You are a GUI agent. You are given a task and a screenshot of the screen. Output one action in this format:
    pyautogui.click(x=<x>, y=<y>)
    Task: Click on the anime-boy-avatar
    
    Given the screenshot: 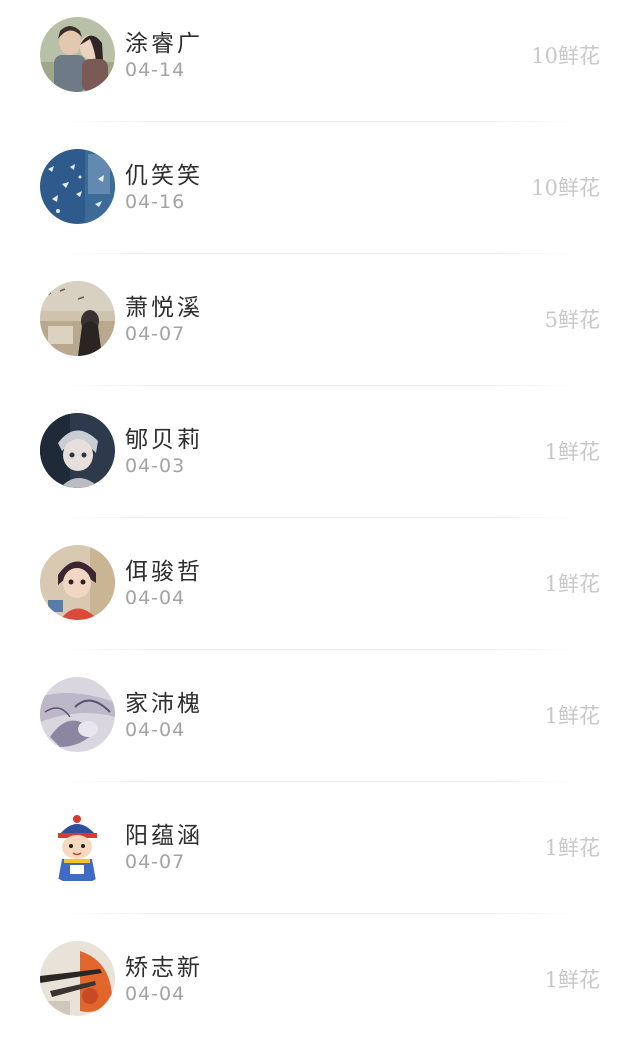 What is the action you would take?
    pyautogui.click(x=77, y=450)
    